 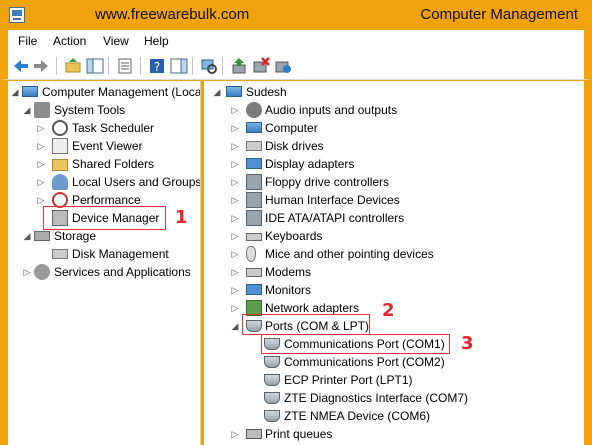 I want to click on tree-label: Services and Applications, so click(x=122, y=272).